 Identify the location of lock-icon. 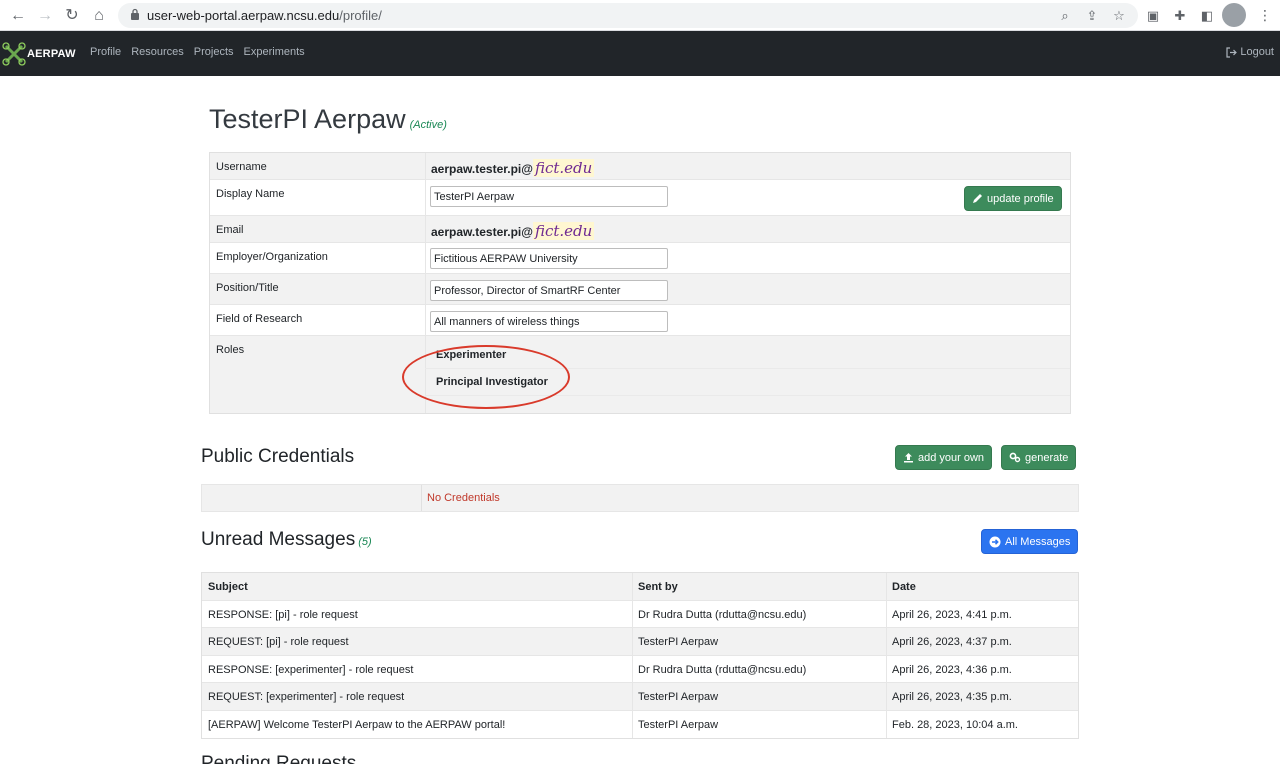
(135, 14).